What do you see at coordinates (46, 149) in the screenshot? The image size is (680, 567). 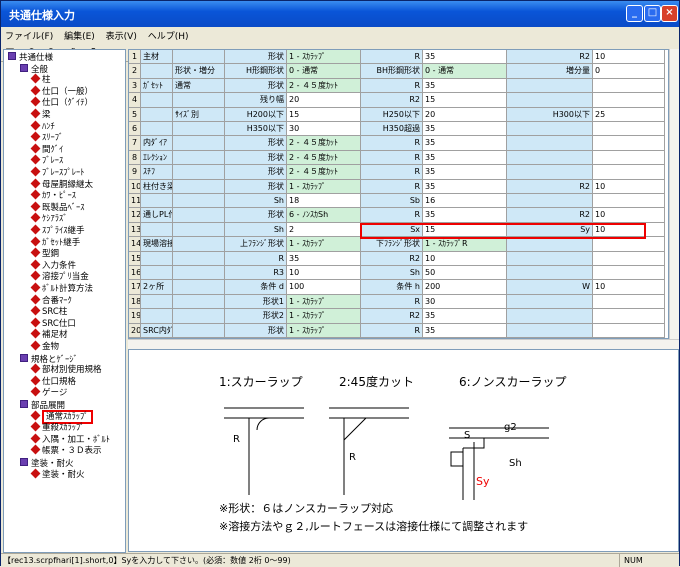 I see `tree-item: 間ｸﾞｲ` at bounding box center [46, 149].